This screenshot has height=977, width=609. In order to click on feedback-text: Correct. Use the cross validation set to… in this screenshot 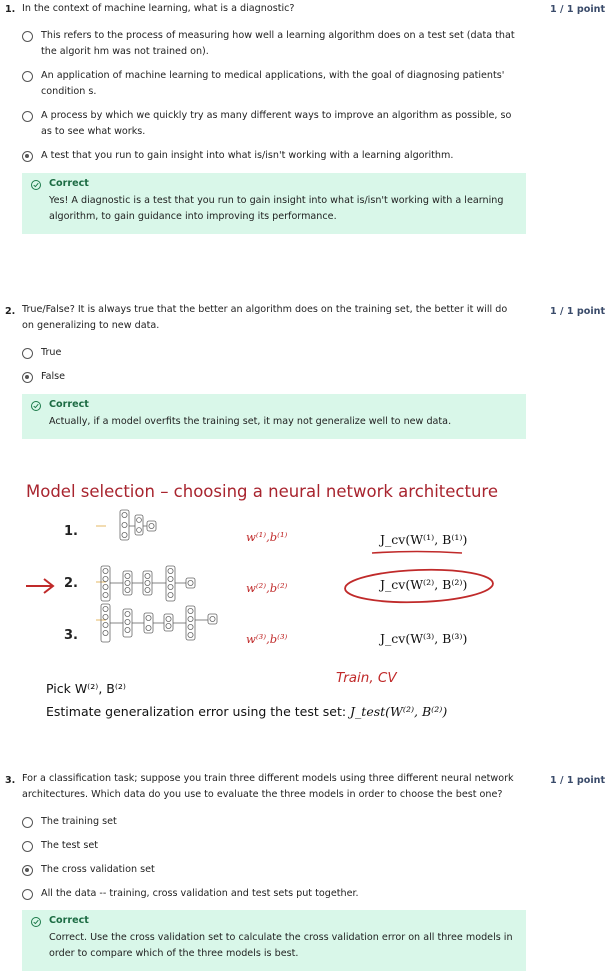, I will do `click(281, 945)`.